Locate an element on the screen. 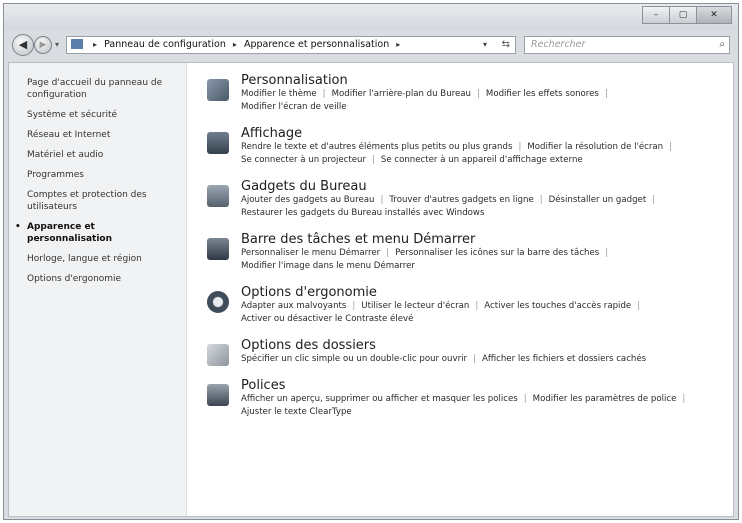 The image size is (742, 523). search-box: Rechercher ⌕ is located at coordinates (627, 45).